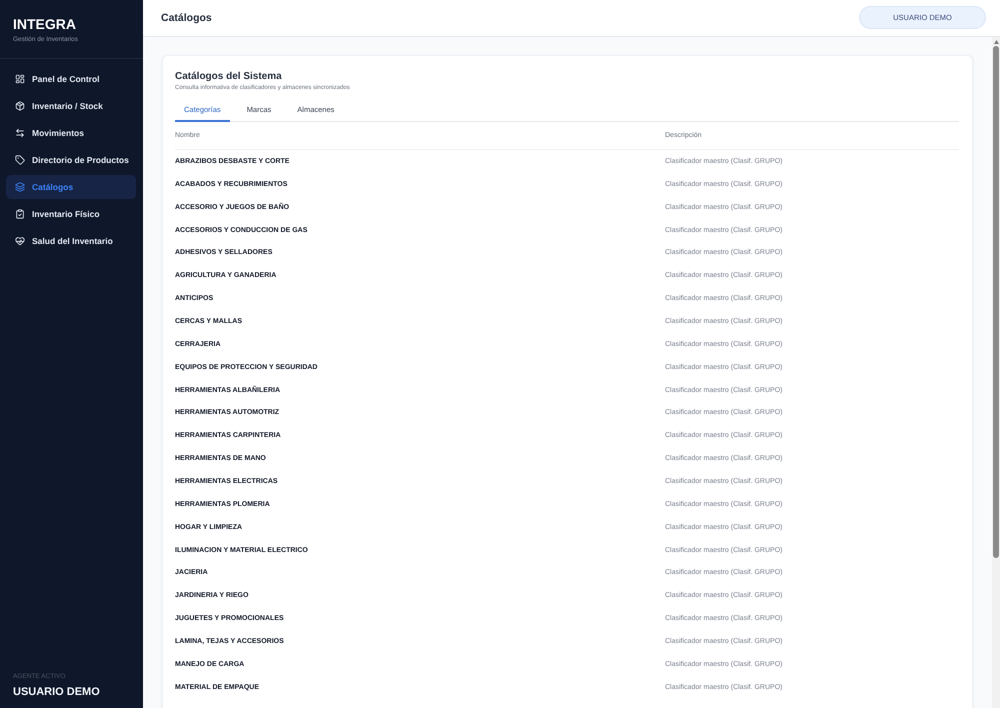 The height and width of the screenshot is (708, 1000). Describe the element at coordinates (71, 133) in the screenshot. I see `sidebar-item: Movimientos` at that location.